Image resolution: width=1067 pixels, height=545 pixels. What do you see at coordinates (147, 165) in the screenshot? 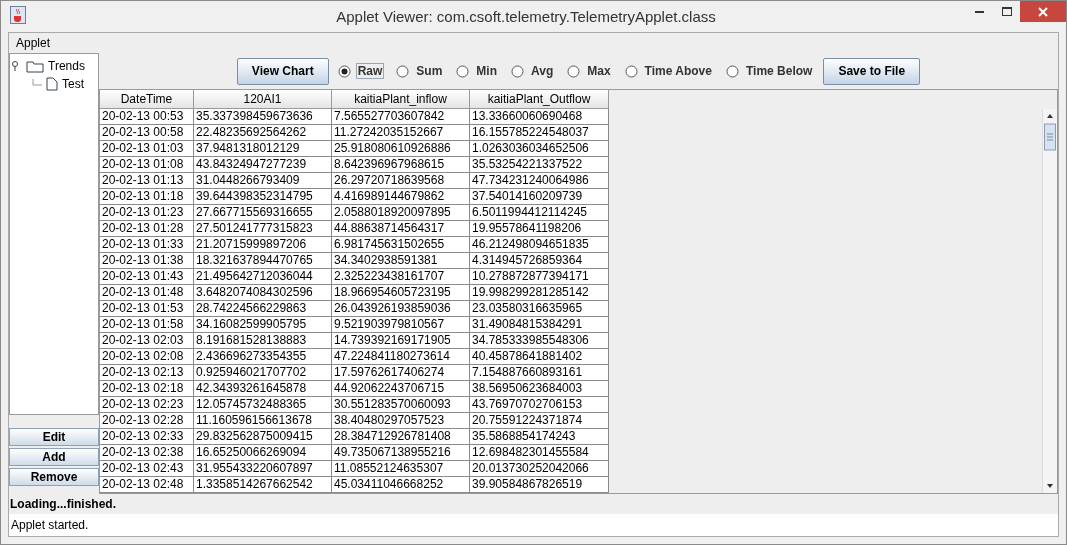
I see `table-cell: 20-02-13 01:08` at bounding box center [147, 165].